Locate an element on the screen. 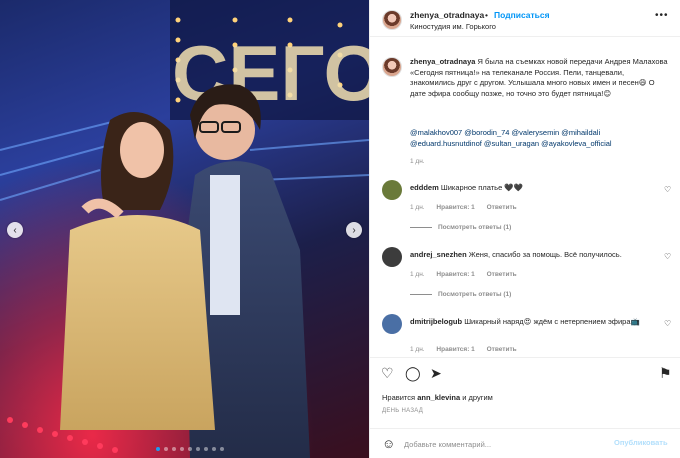 This screenshot has height=458, width=680. comment-username: edddem is located at coordinates (424, 187).